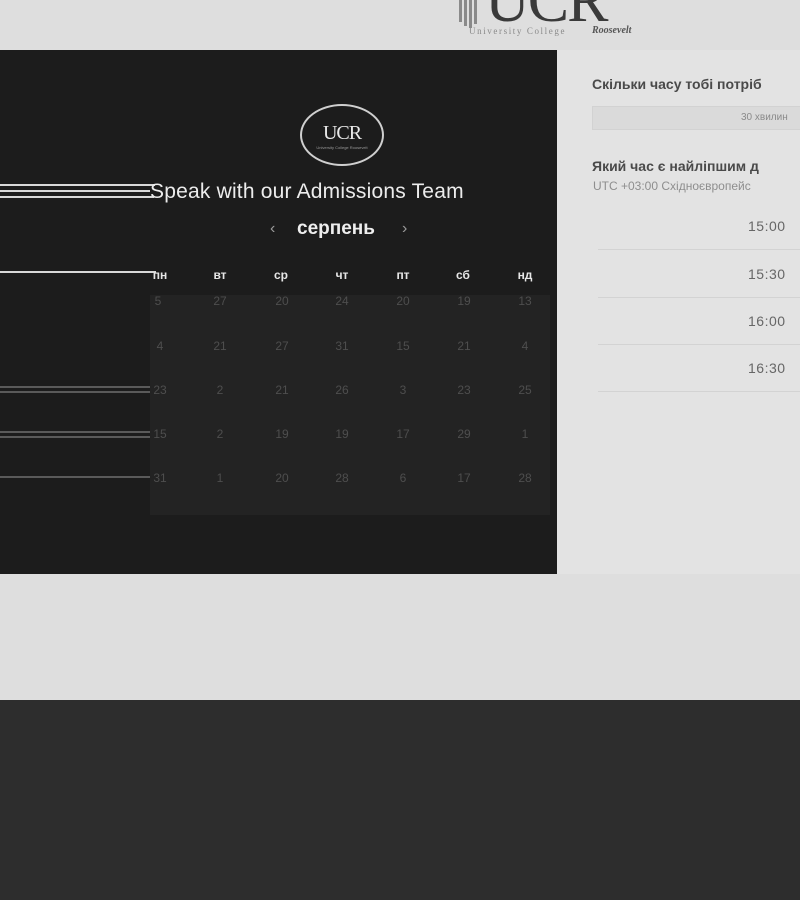 This screenshot has height=900, width=800. I want to click on calendar-day: 24, so click(342, 301).